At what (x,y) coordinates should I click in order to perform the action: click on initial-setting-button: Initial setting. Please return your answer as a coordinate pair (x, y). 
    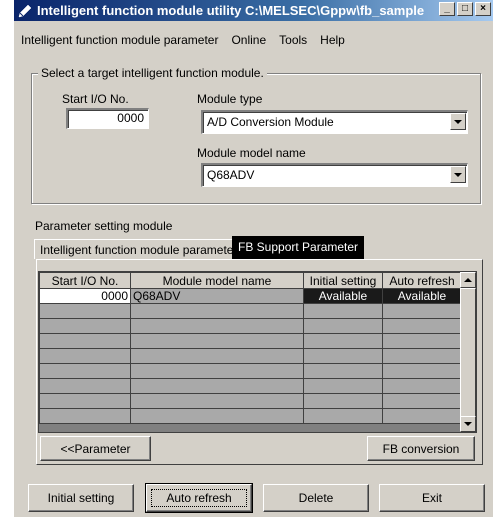
    Looking at the image, I should click on (81, 498).